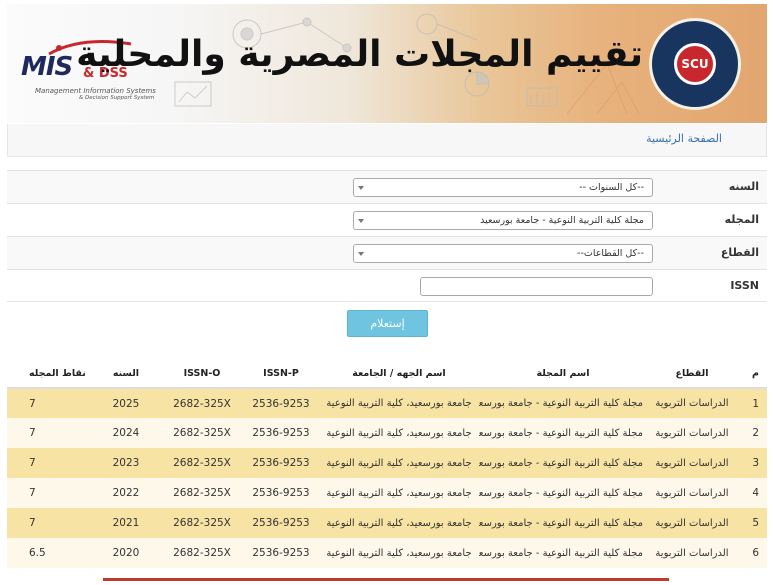 The height and width of the screenshot is (585, 773). I want to click on col-header-journal: اسم المجلة, so click(563, 374).